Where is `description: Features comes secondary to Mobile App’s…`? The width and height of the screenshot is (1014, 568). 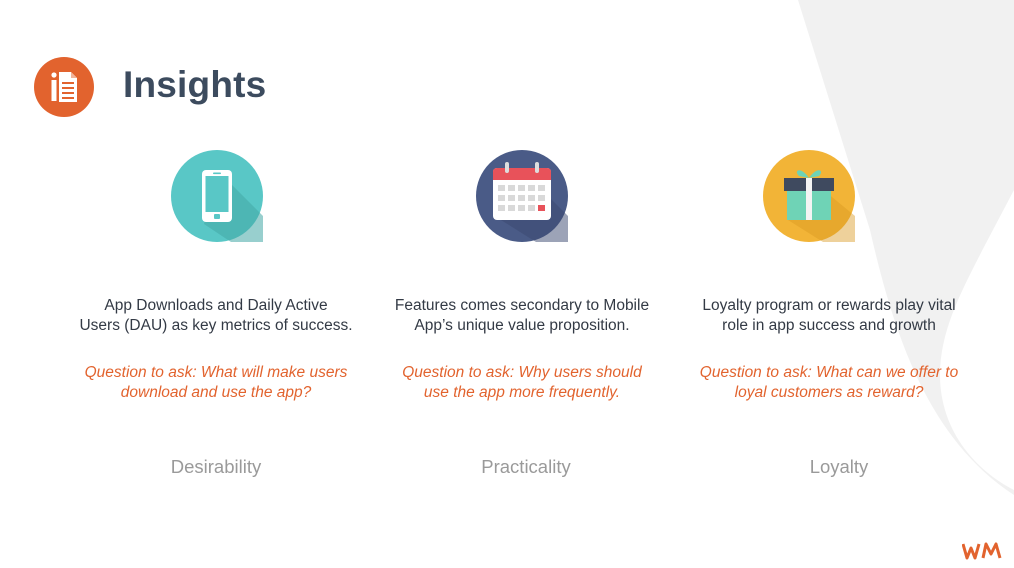
description: Features comes secondary to Mobile App’s… is located at coordinates (522, 316).